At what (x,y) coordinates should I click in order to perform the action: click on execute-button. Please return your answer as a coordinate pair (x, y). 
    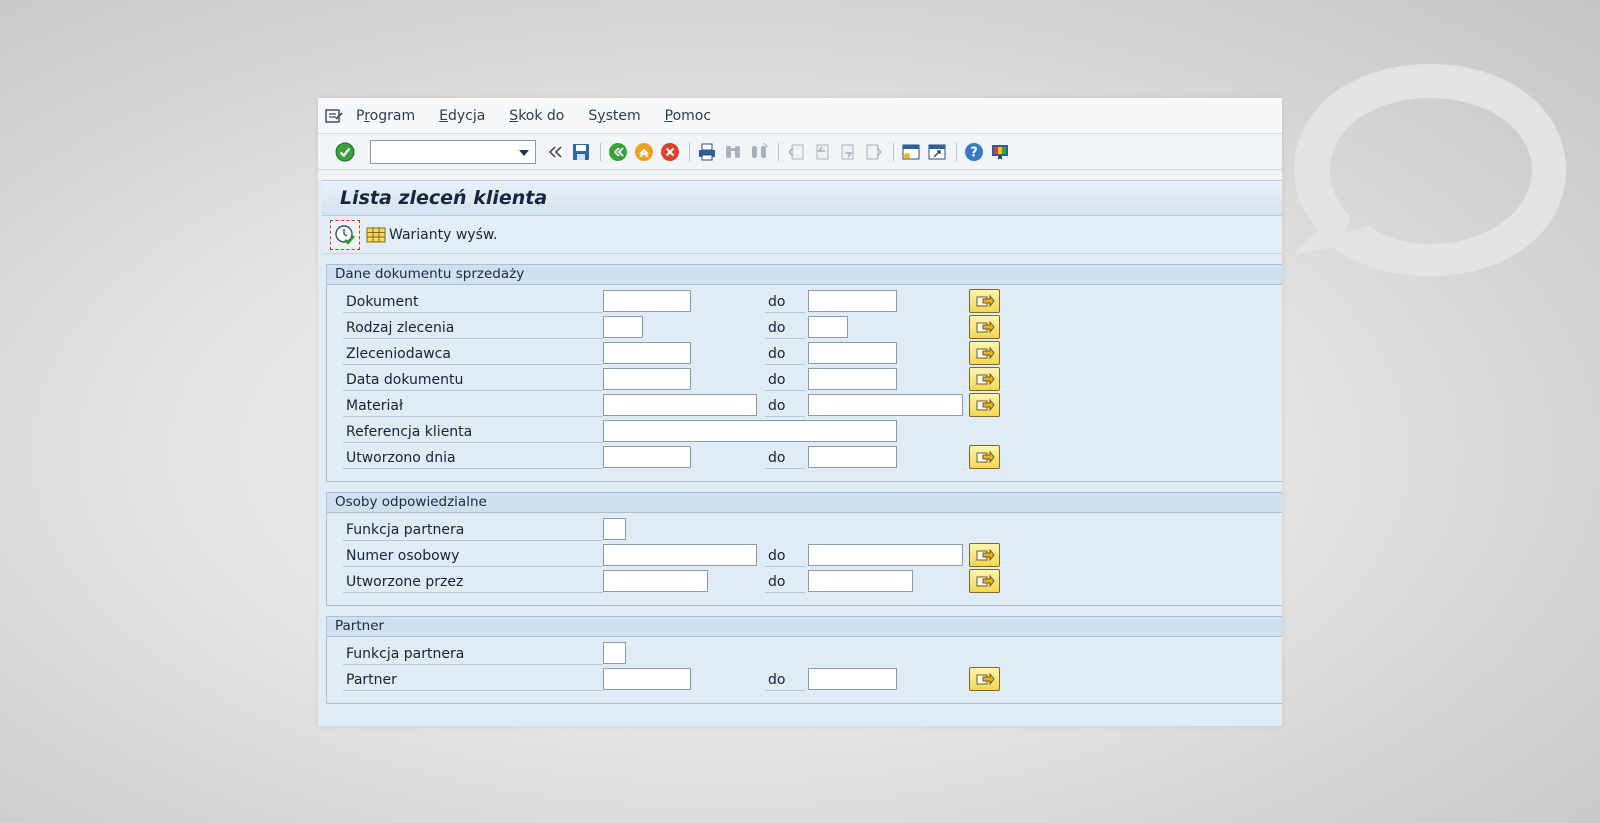
    Looking at the image, I should click on (345, 234).